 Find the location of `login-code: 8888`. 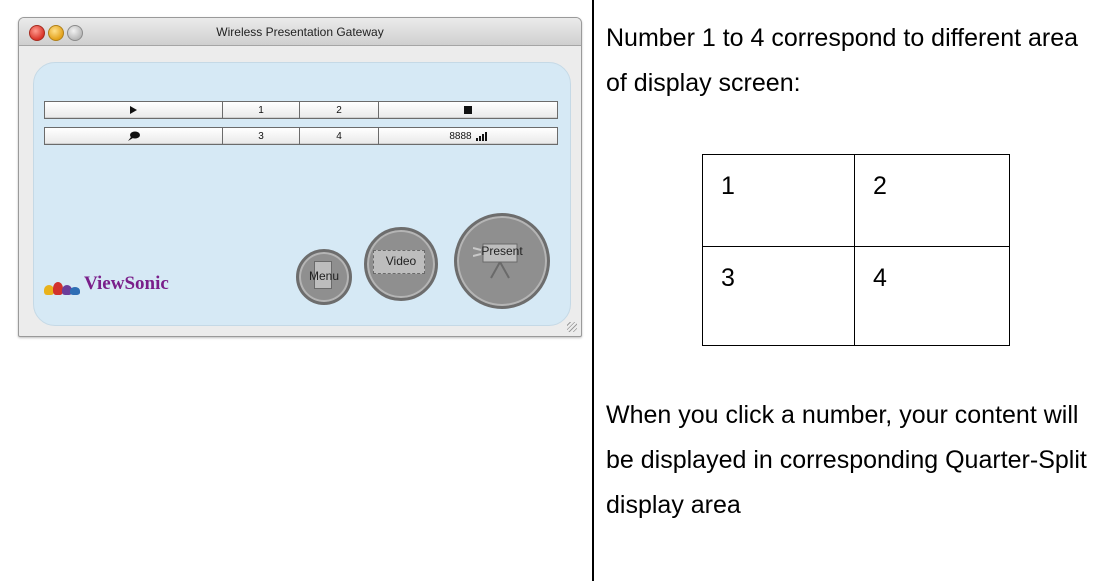

login-code: 8888 is located at coordinates (460, 136).